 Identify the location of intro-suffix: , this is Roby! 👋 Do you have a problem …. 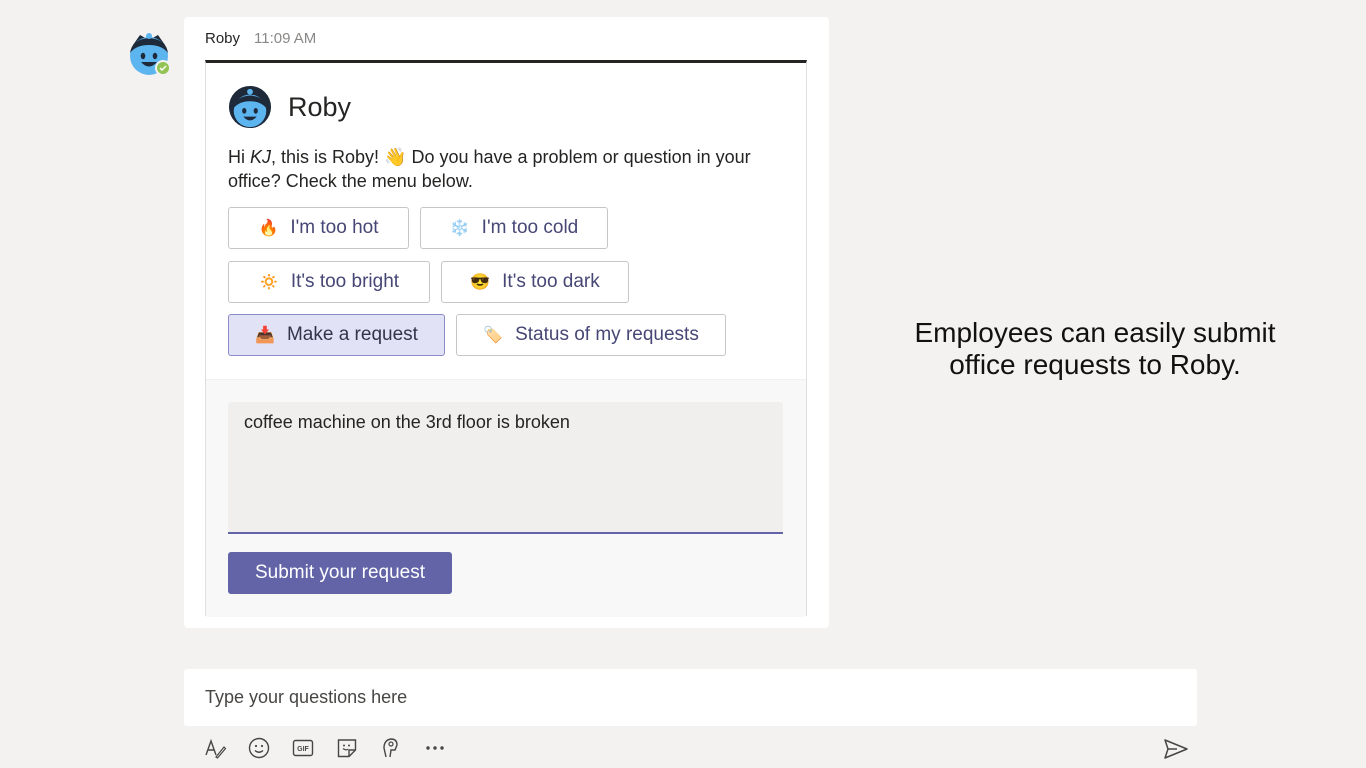
(489, 169).